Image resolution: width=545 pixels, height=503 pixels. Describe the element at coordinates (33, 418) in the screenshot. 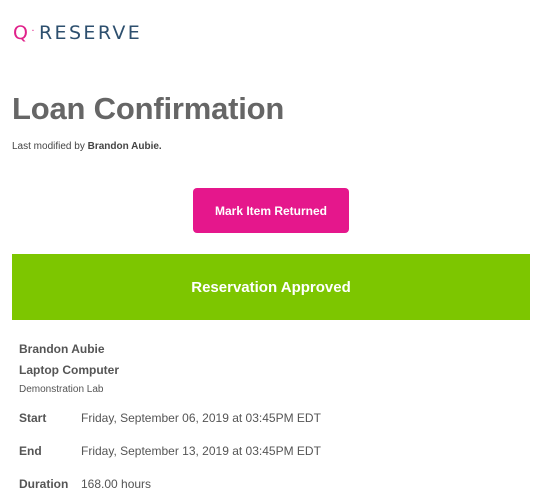

I see `start-label: Start` at that location.